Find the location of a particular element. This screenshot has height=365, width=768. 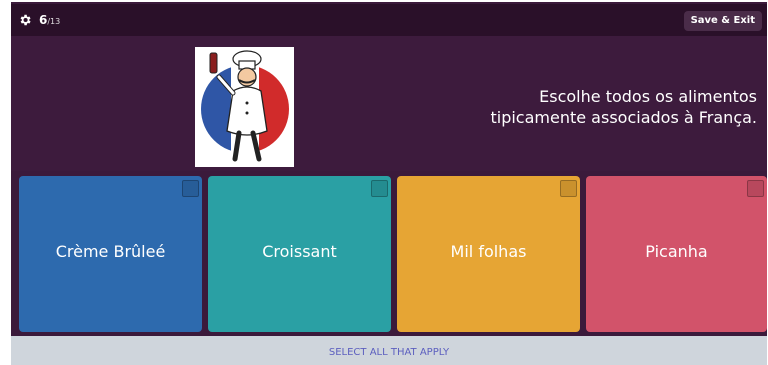

save-exit-button: Save & Exit is located at coordinates (722, 21).